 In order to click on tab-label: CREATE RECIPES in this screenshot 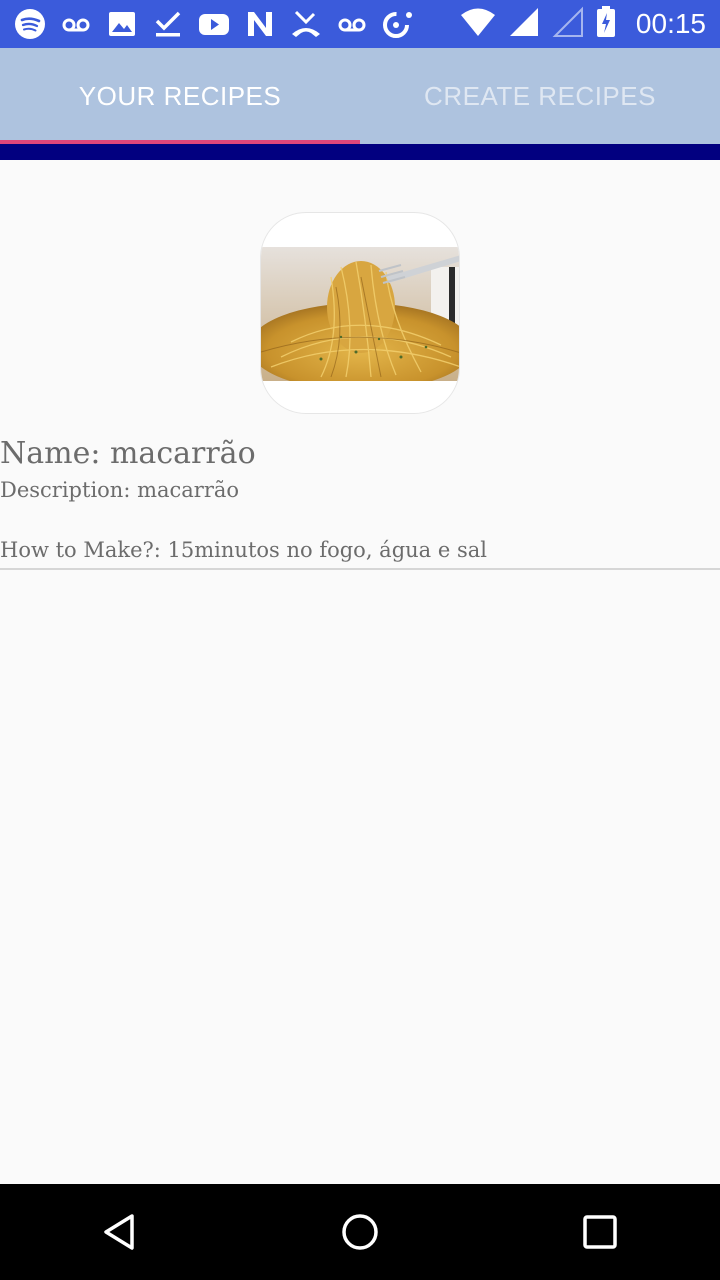, I will do `click(540, 95)`.